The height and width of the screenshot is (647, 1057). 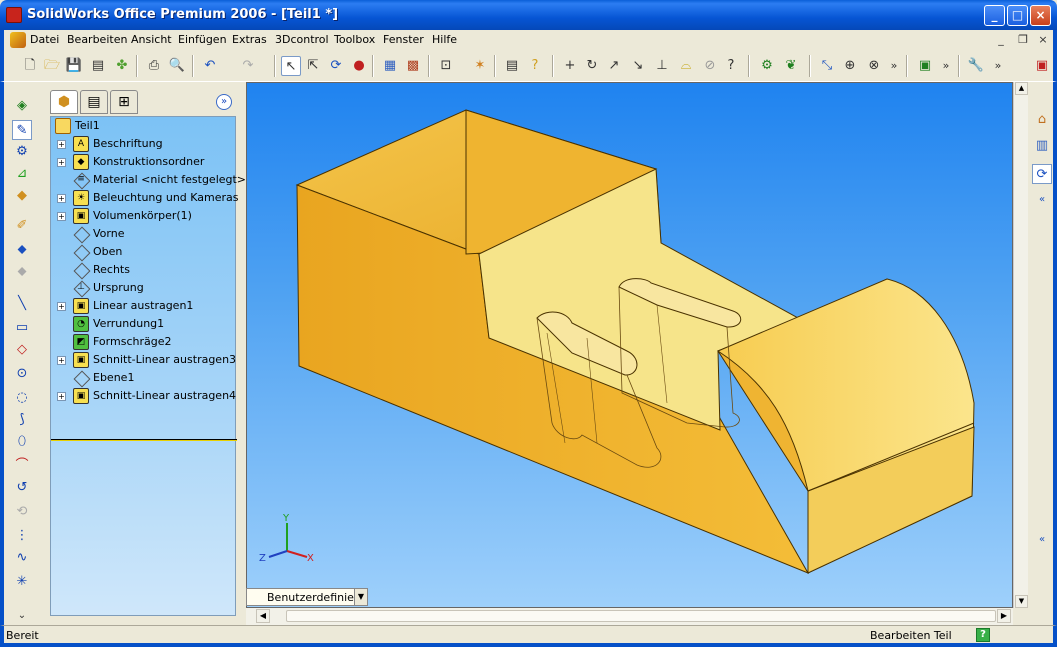 I want to click on scroll-up-icon: ▲, so click(x=1021, y=88).